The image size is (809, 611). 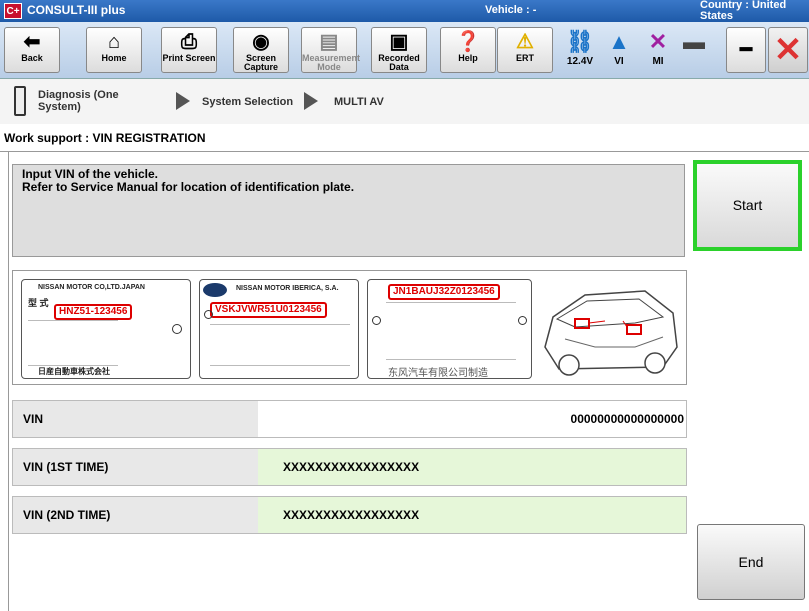 I want to click on mi-status: ✕ MI, so click(x=658, y=46).